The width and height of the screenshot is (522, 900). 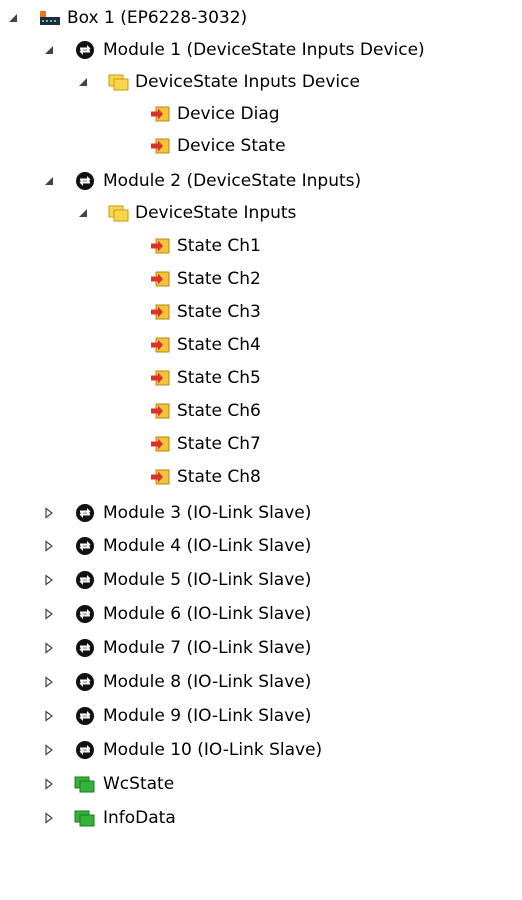 What do you see at coordinates (219, 345) in the screenshot?
I see `tree-item-label: State Ch4` at bounding box center [219, 345].